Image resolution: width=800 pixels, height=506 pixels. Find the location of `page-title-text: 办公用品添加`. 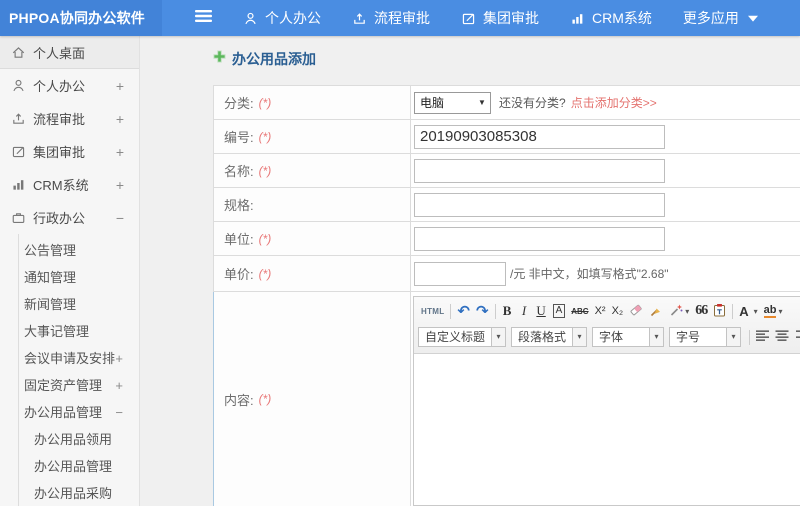

page-title-text: 办公用品添加 is located at coordinates (274, 59).